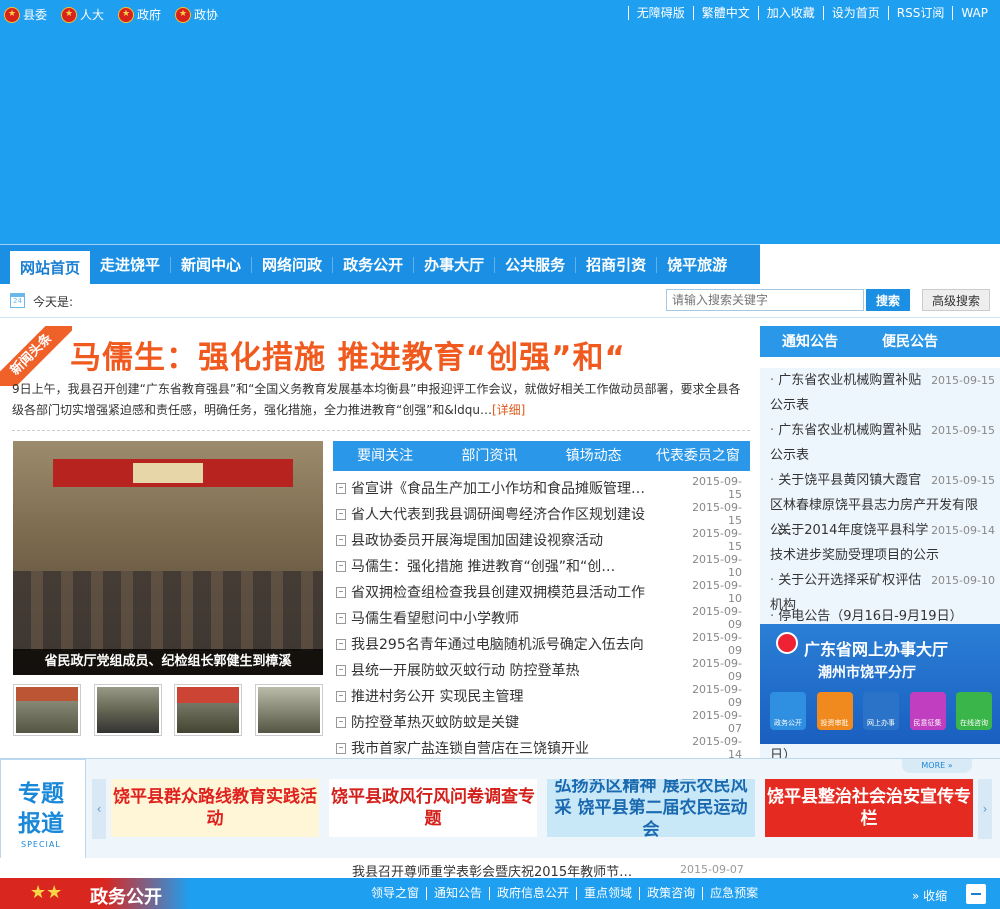 The height and width of the screenshot is (909, 1000). What do you see at coordinates (607, 893) in the screenshot?
I see `gov-affairs-link: 重点领域` at bounding box center [607, 893].